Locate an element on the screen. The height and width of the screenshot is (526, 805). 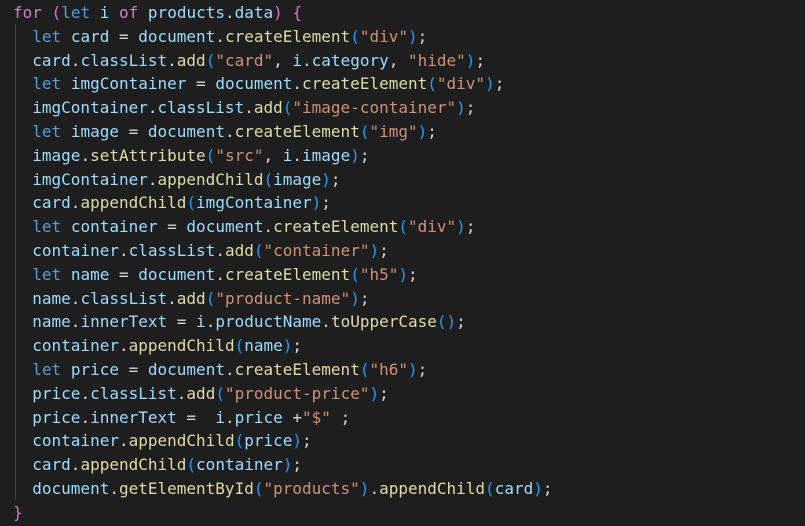
code-token-string: "img" is located at coordinates (393, 131).